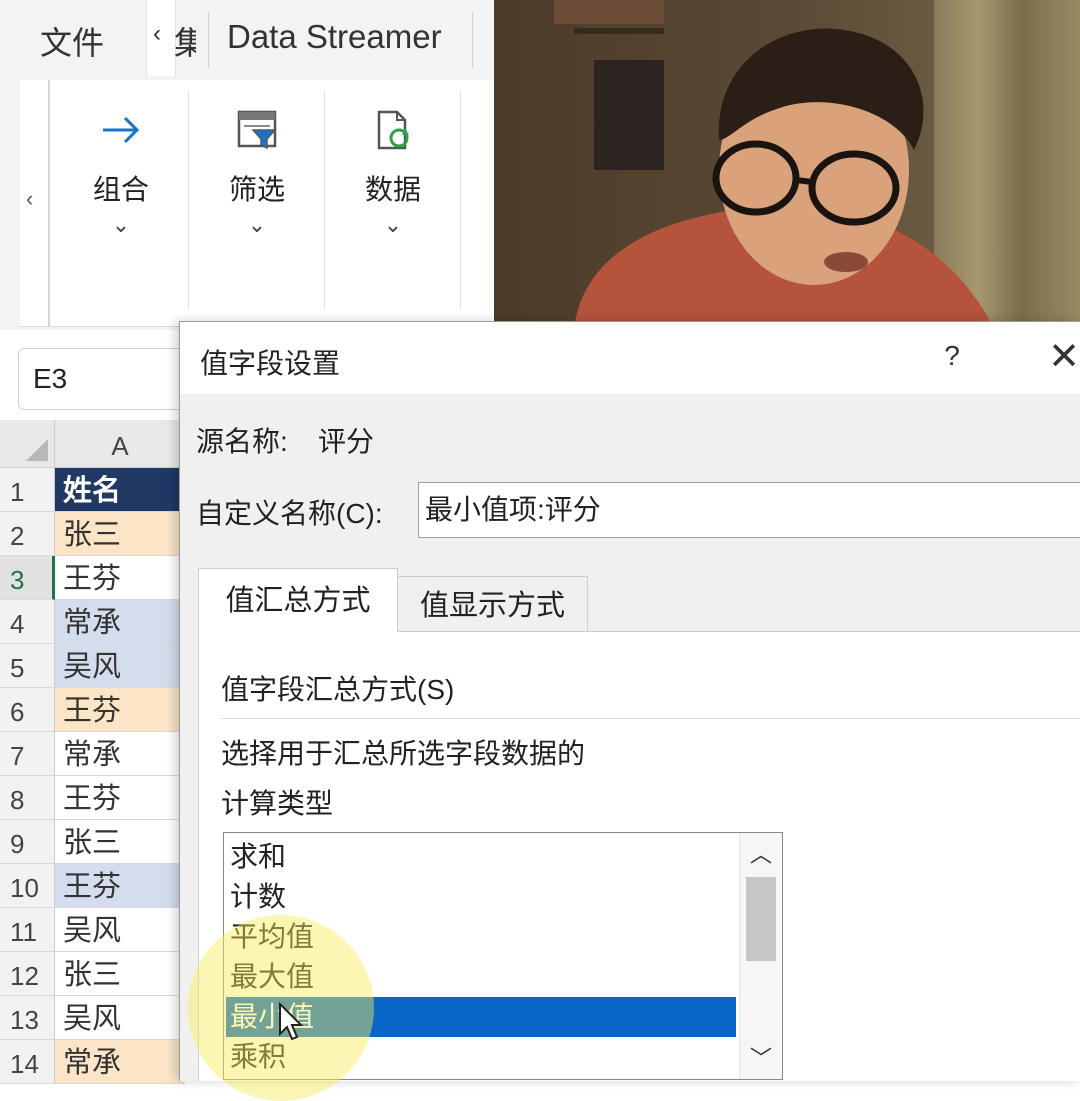  I want to click on table-row: 11 吴风, so click(92, 930).